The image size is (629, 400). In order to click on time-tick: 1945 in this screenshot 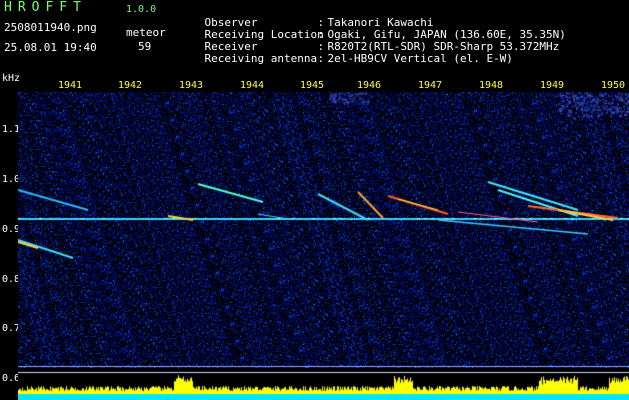, I will do `click(312, 85)`.